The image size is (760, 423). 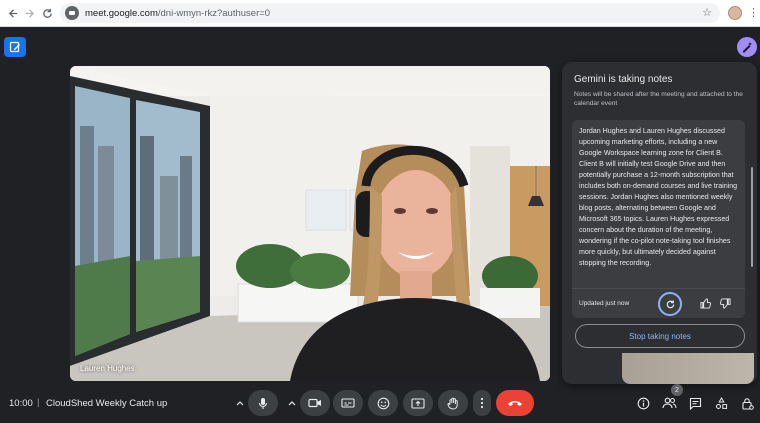 What do you see at coordinates (669, 403) in the screenshot?
I see `people-icon` at bounding box center [669, 403].